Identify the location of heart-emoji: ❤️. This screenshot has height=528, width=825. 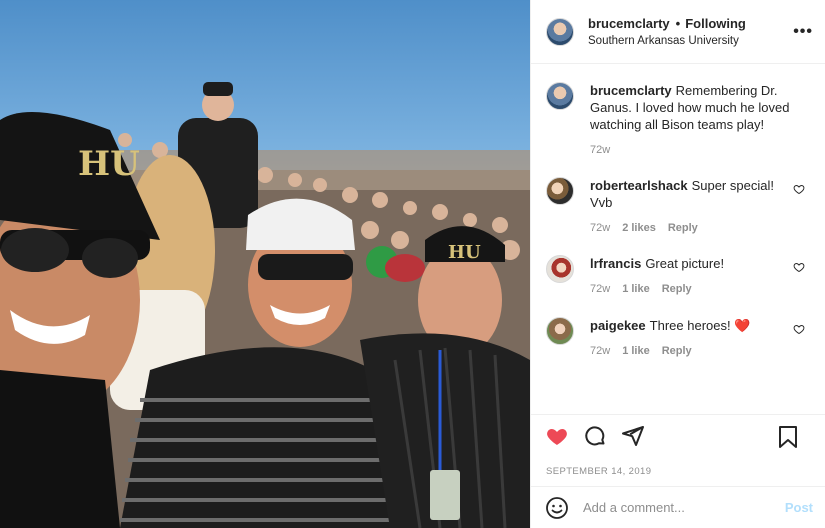
(742, 325).